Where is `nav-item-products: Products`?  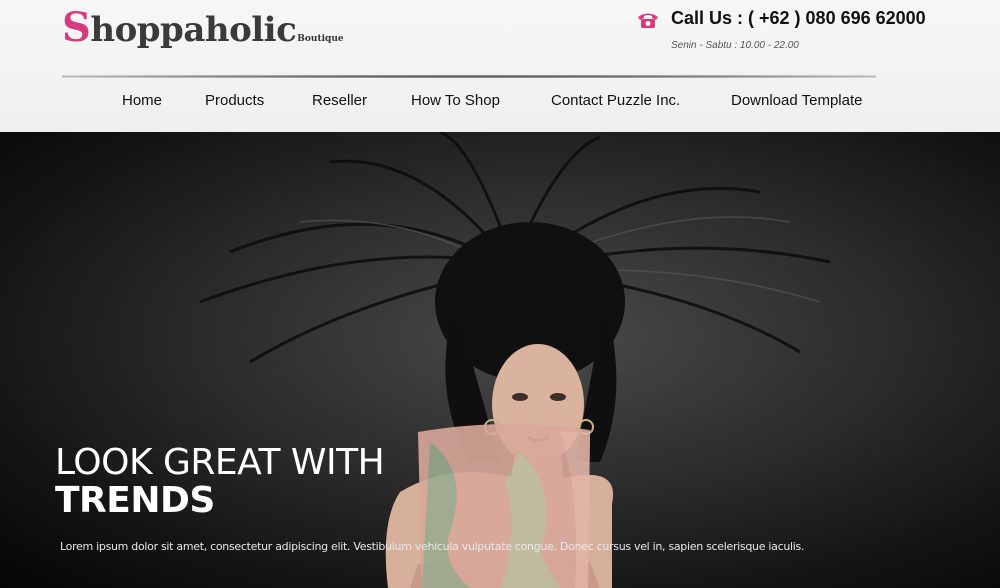
nav-item-products: Products is located at coordinates (234, 100).